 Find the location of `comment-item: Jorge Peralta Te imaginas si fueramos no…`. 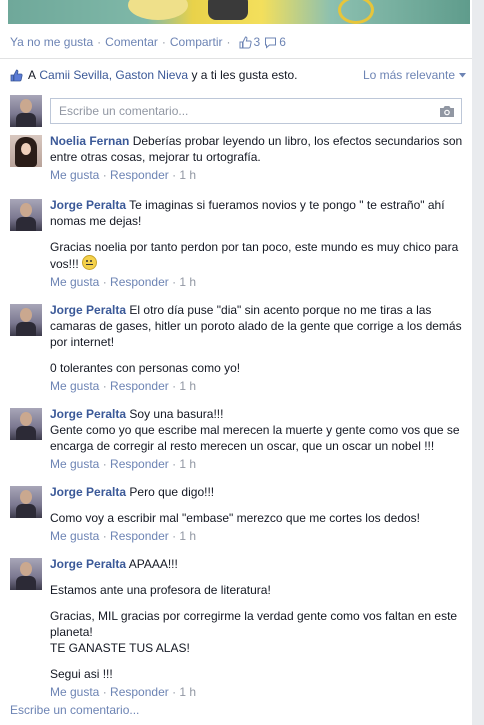

comment-item: Jorge Peralta Te imaginas si fueramos no… is located at coordinates (238, 243).